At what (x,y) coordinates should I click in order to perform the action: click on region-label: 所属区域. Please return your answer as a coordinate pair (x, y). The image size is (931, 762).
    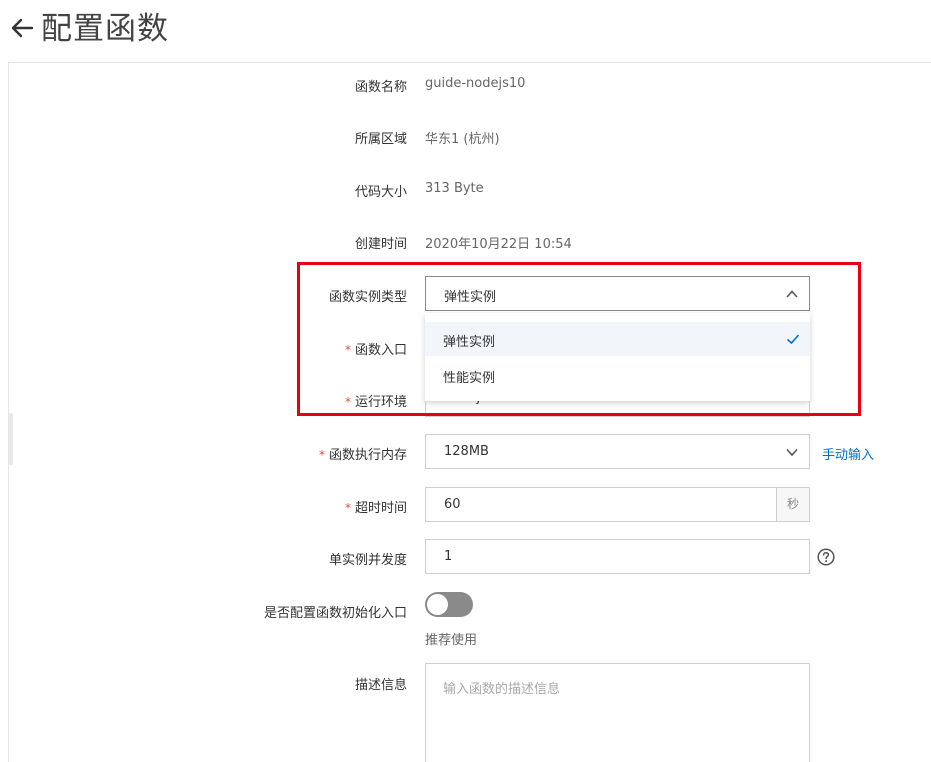
    Looking at the image, I should click on (380, 139).